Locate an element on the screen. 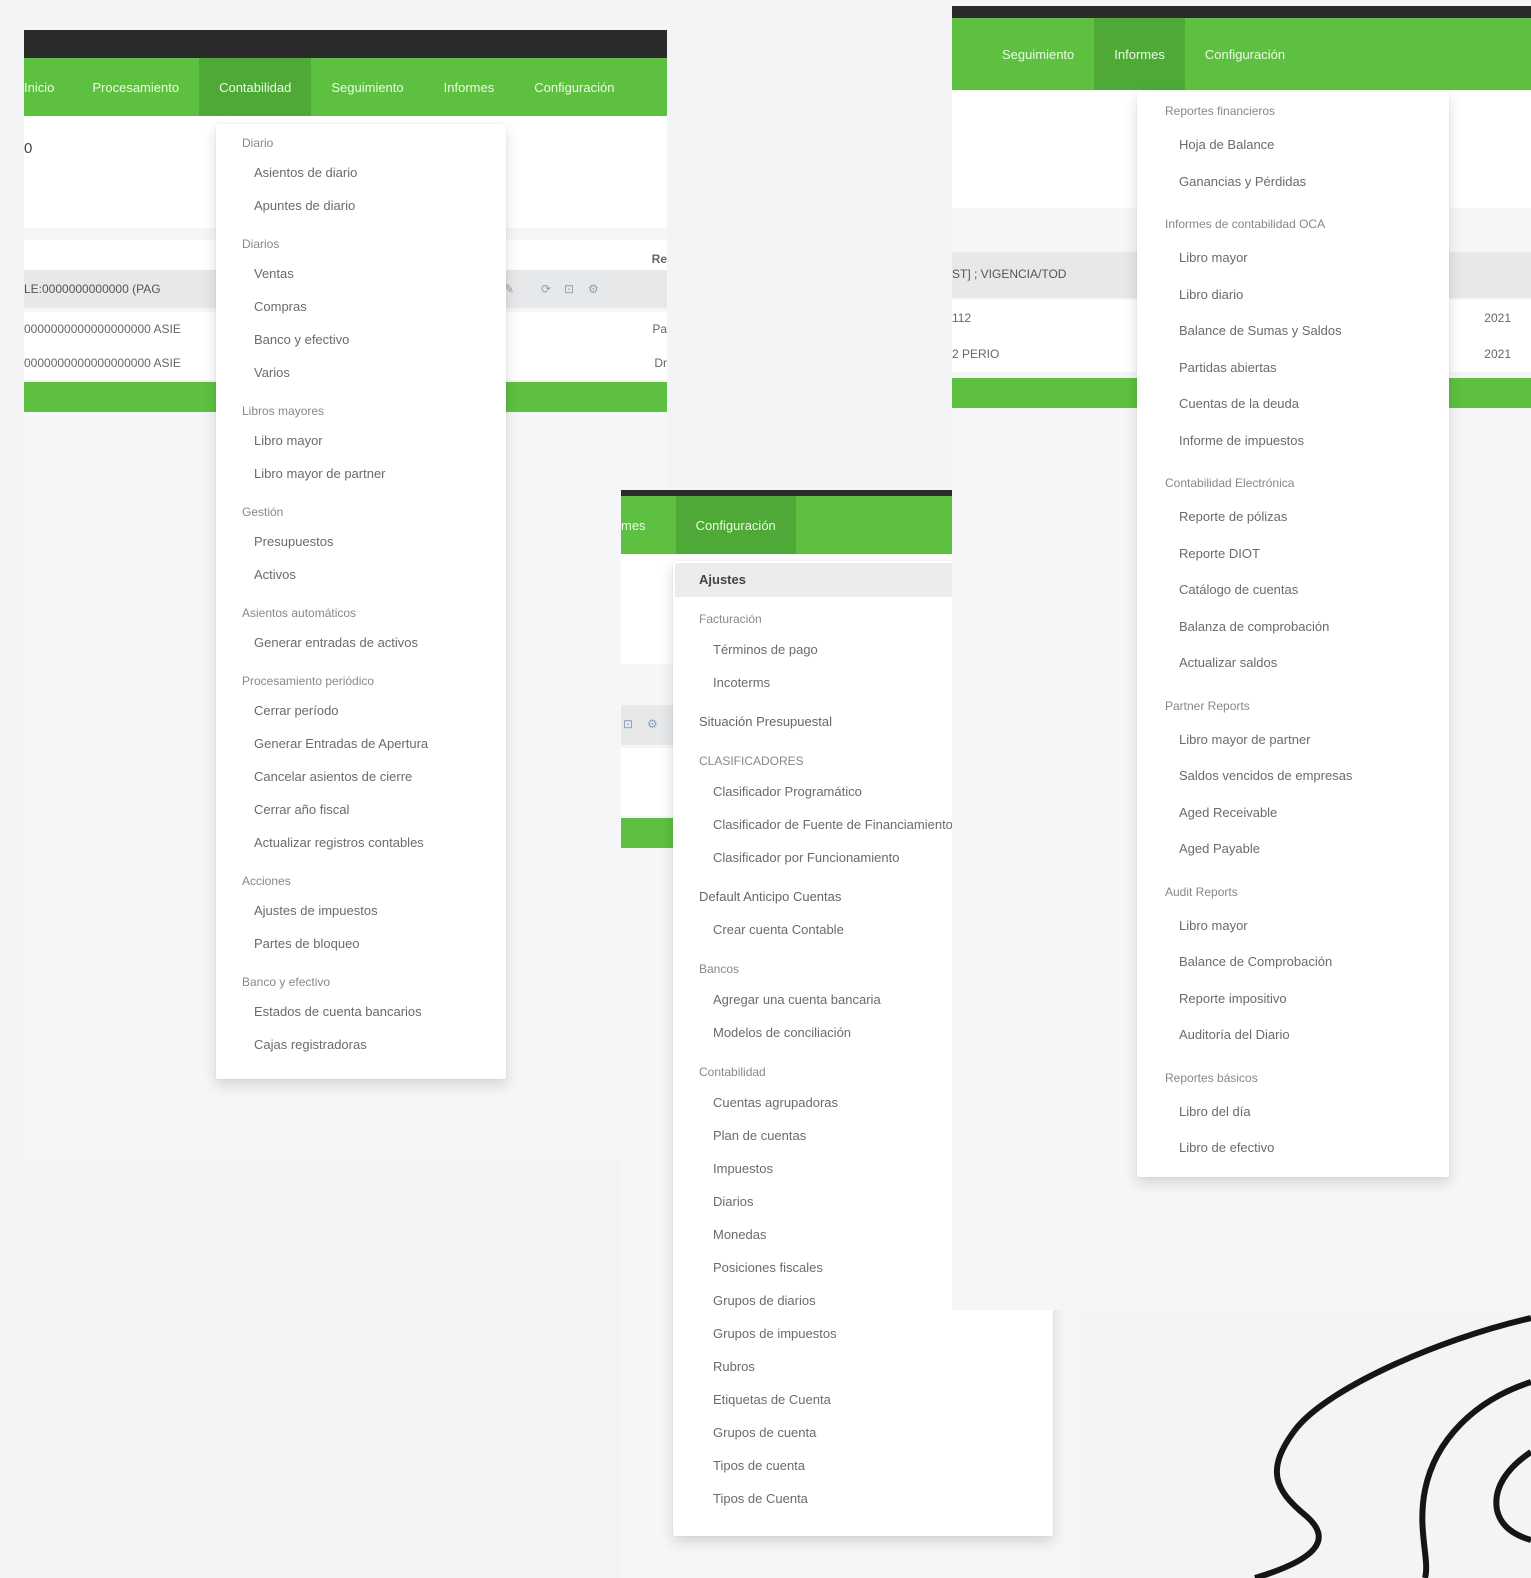 This screenshot has height=1578, width=1531. menu-section-header: Diarios is located at coordinates (261, 244).